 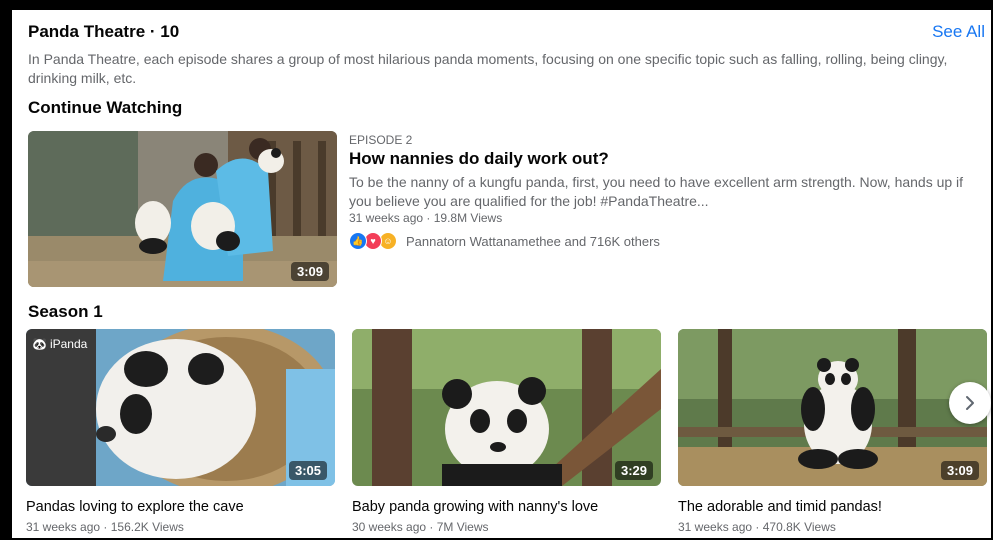 What do you see at coordinates (757, 527) in the screenshot?
I see `video-meta-3: 31 weeks ago · 470.8K Views` at bounding box center [757, 527].